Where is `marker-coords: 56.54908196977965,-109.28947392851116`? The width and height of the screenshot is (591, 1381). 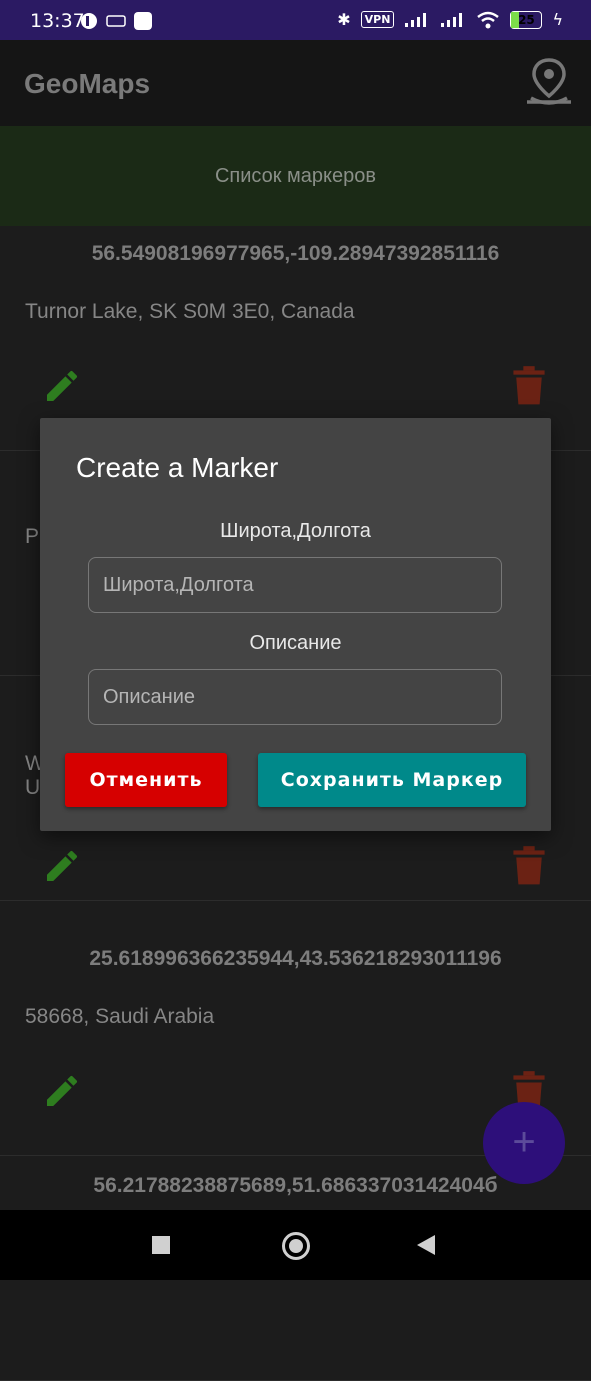 marker-coords: 56.54908196977965,-109.28947392851116 is located at coordinates (295, 253).